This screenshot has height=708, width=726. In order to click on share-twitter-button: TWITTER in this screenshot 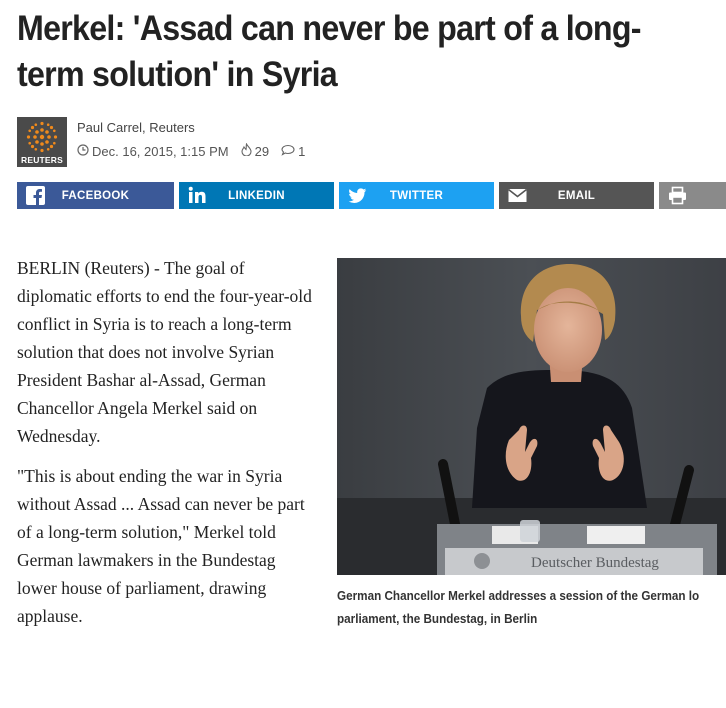, I will do `click(416, 195)`.